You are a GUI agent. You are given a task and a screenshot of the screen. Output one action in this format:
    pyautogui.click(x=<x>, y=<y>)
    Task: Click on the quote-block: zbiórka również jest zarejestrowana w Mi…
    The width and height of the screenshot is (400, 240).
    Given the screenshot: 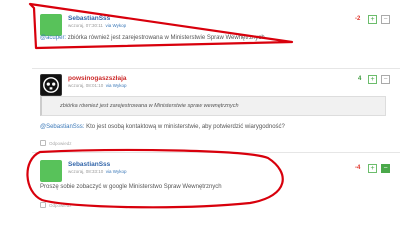 What is the action you would take?
    pyautogui.click(x=213, y=106)
    